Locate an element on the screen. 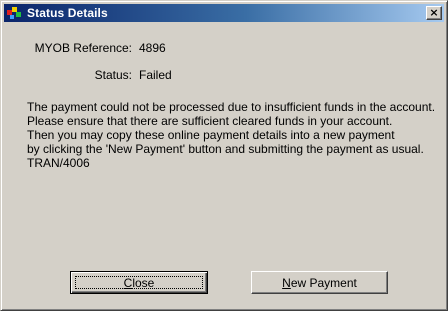 The height and width of the screenshot is (311, 448). new-payment-button: New Payment is located at coordinates (319, 282).